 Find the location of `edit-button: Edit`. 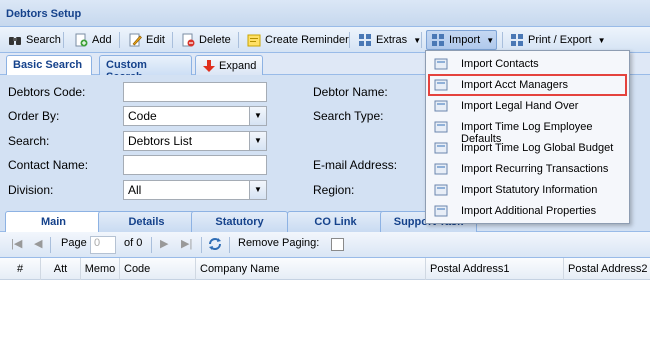

edit-button: Edit is located at coordinates (146, 40).